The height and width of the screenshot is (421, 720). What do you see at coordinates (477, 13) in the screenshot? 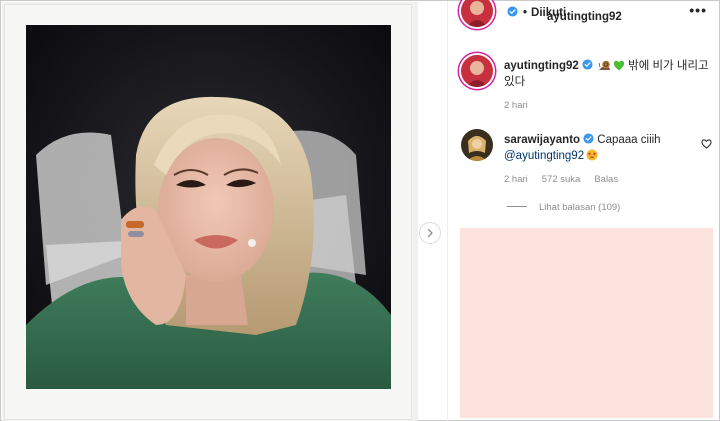
I see `avatar` at bounding box center [477, 13].